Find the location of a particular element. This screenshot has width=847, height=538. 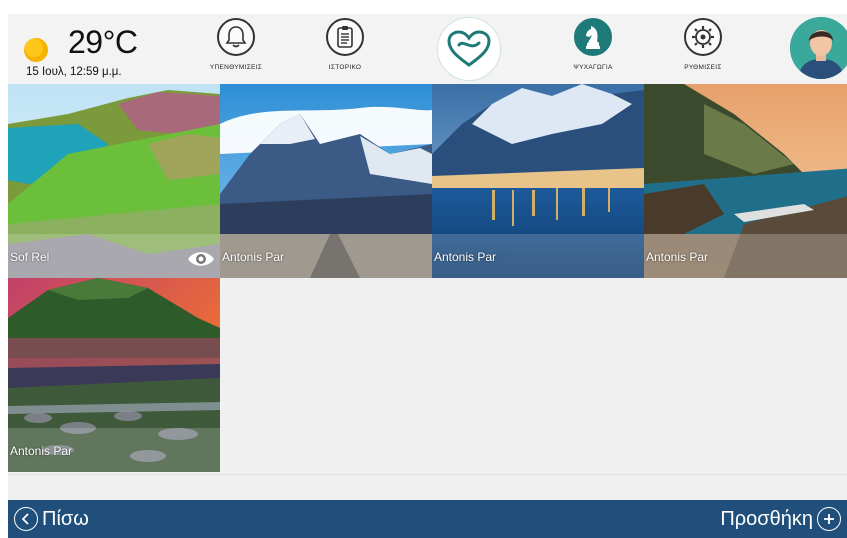

nav-label: ΨΥΧΑΓΩΓΙΑ is located at coordinates (593, 67).